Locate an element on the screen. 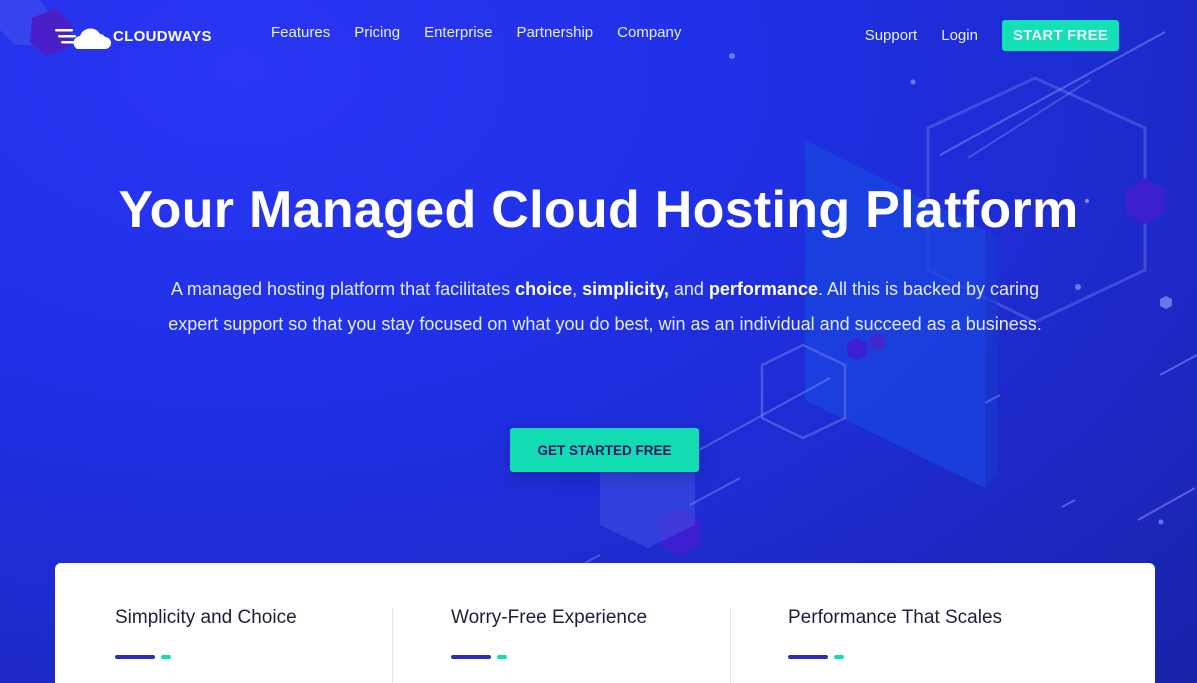  feature-title: Performance That Scales is located at coordinates (895, 617).